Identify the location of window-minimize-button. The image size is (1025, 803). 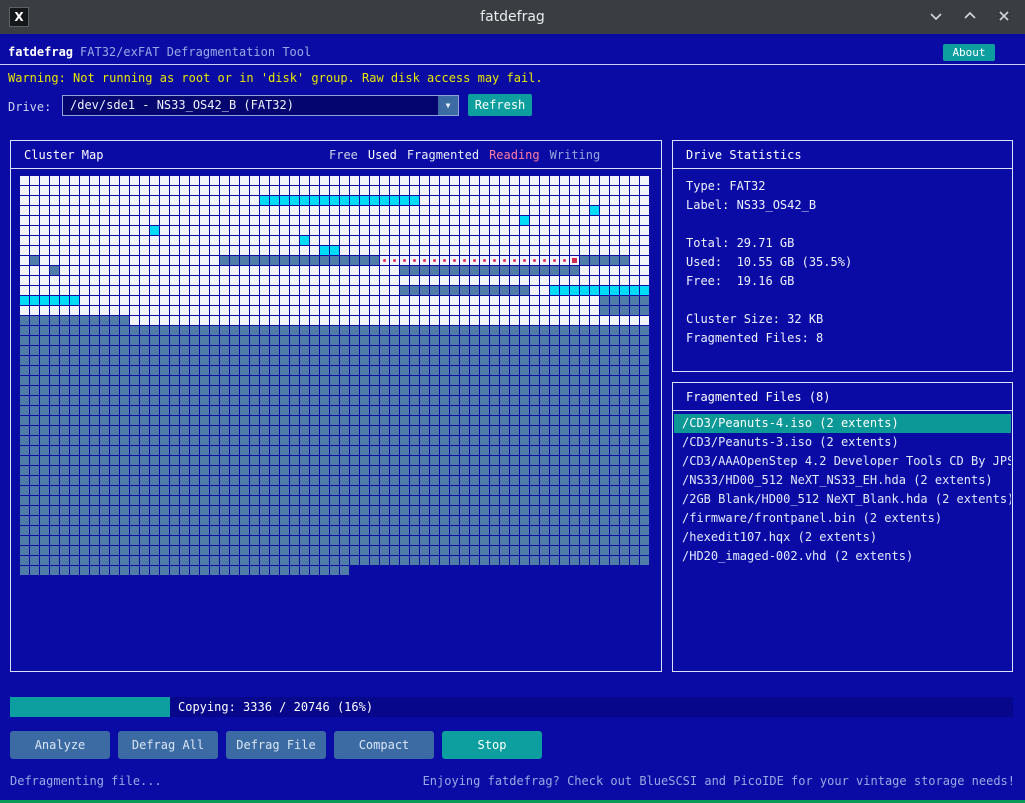
(936, 17).